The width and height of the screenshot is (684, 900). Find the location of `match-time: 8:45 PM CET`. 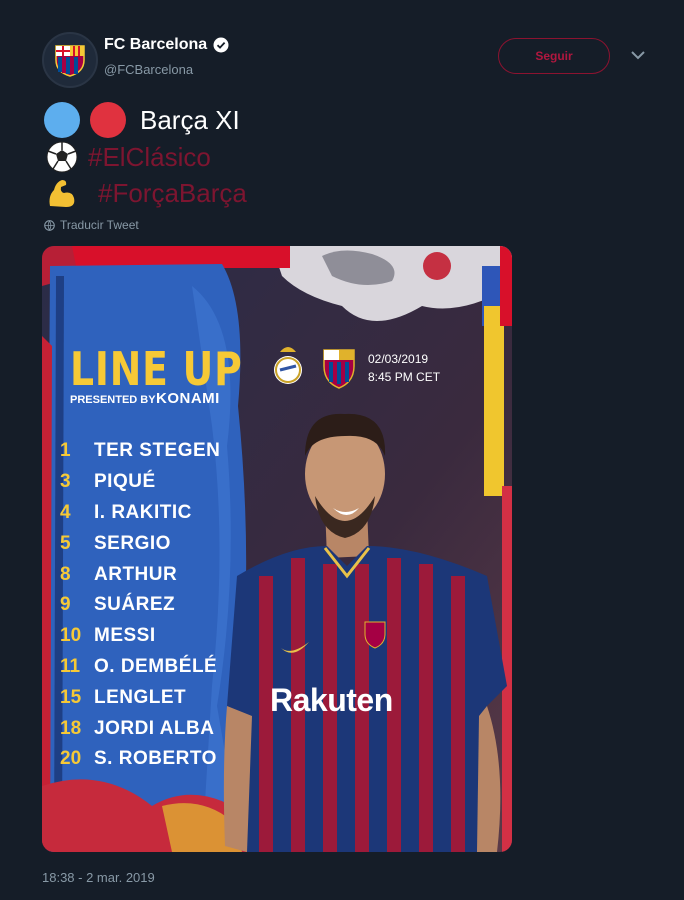

match-time: 8:45 PM CET is located at coordinates (404, 377).